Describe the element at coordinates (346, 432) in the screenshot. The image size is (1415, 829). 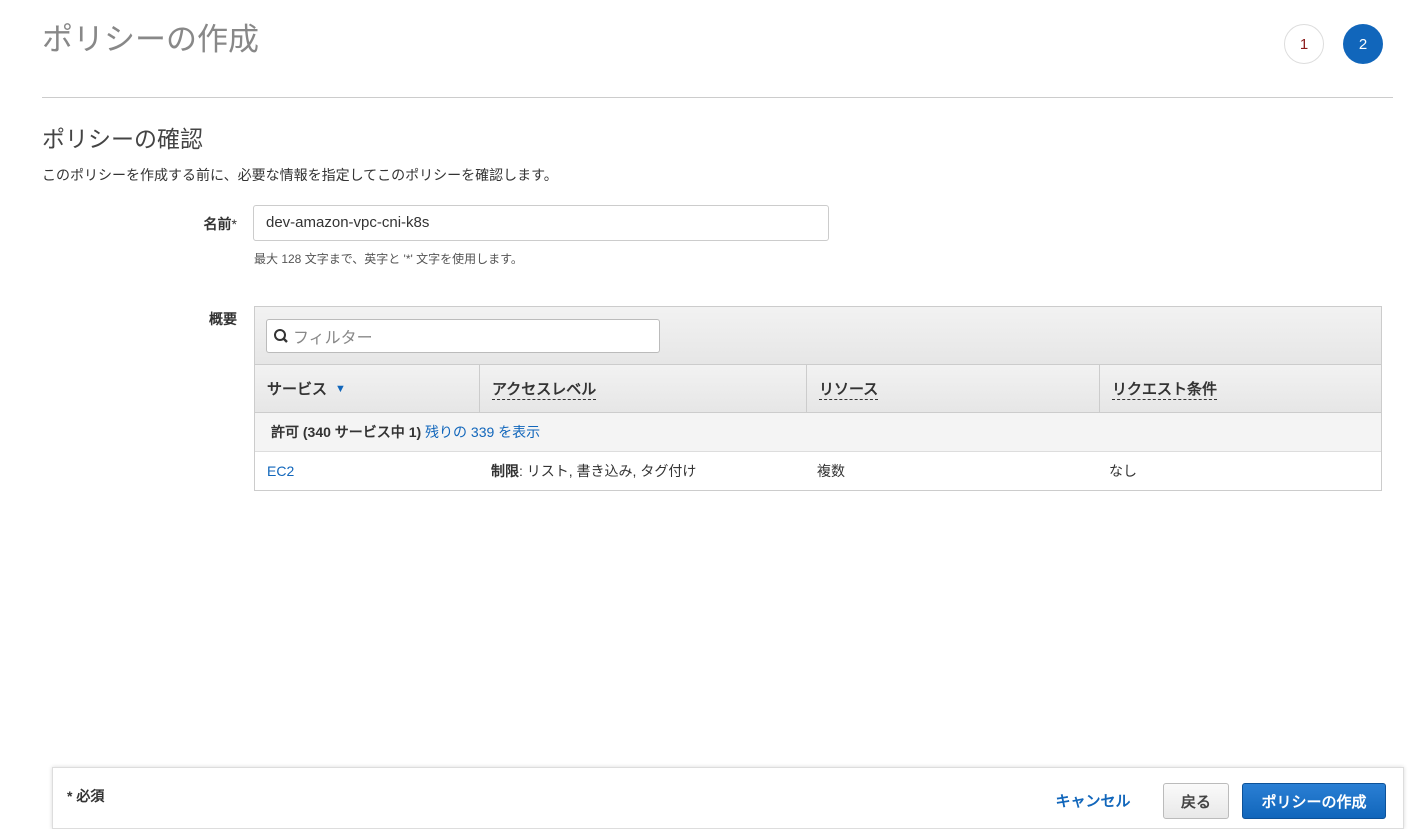
I see `group-text: 許可 (340 サービス中 1)` at that location.